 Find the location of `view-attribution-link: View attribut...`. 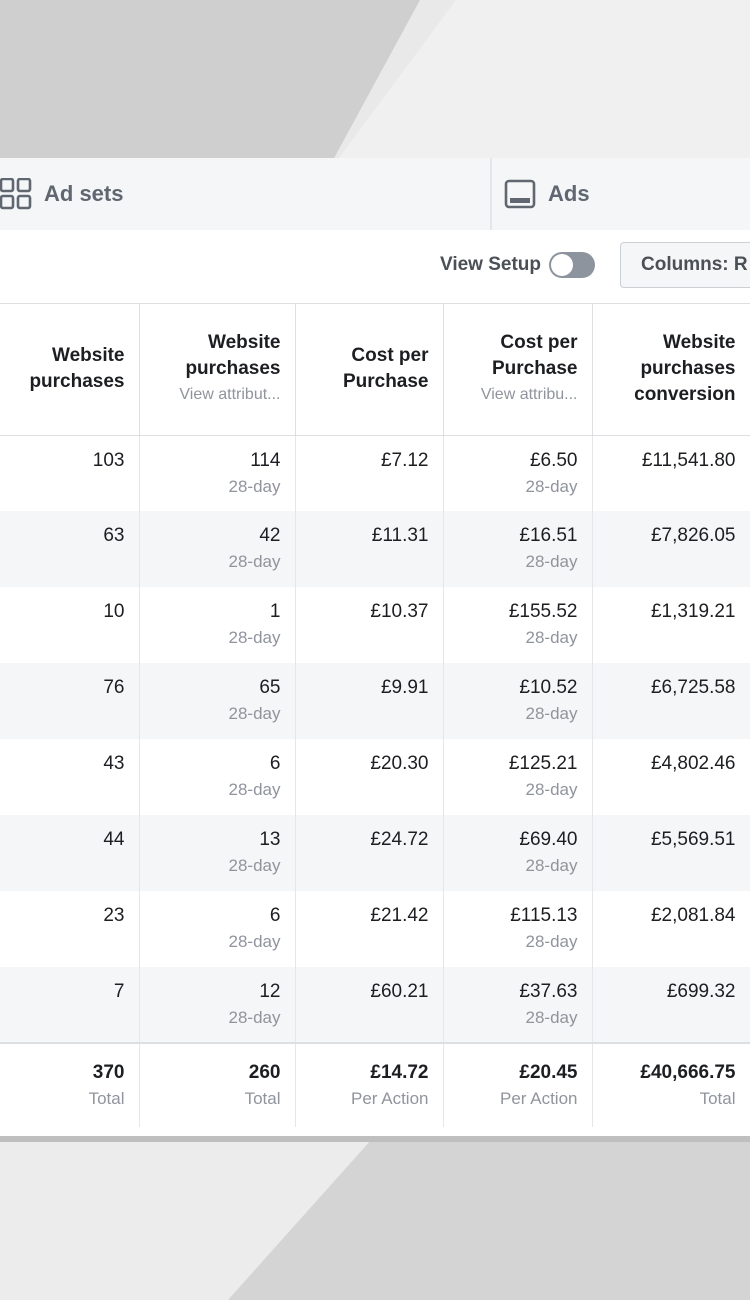

view-attribution-link: View attribut... is located at coordinates (217, 395).